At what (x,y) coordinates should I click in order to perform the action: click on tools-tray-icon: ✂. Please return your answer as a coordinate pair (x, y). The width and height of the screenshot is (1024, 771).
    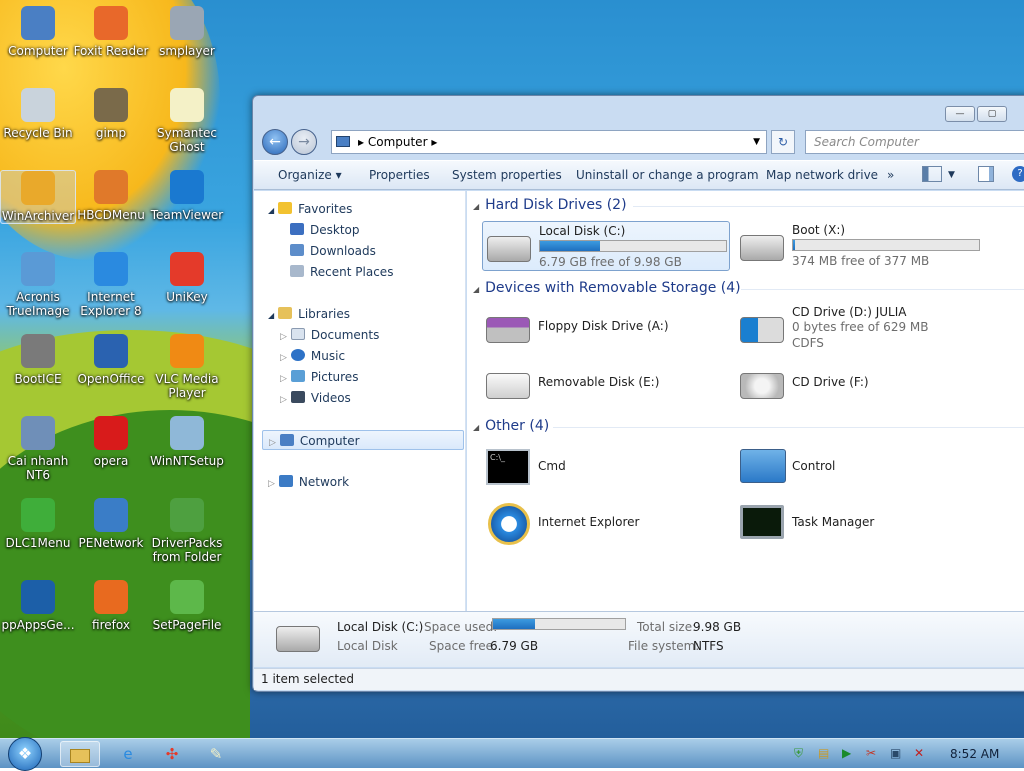
    Looking at the image, I should click on (871, 753).